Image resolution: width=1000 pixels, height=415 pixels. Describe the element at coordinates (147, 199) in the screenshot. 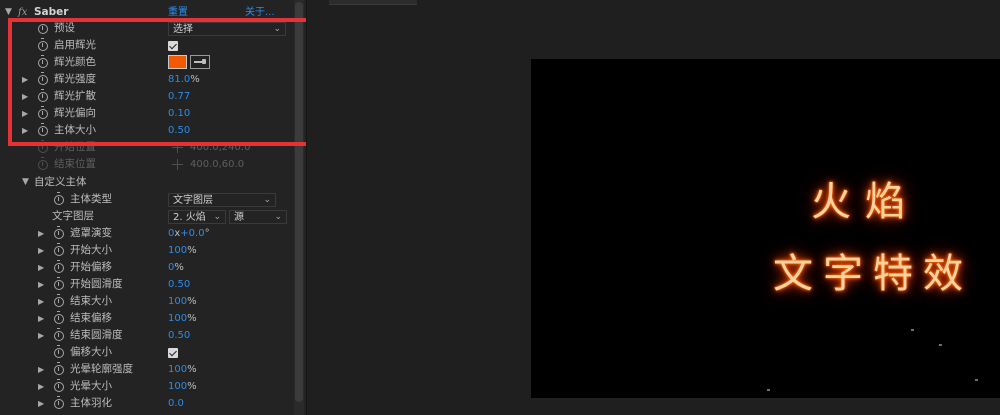

I see `property-row-core-type: 主体类型 文字图层 ⌄` at that location.